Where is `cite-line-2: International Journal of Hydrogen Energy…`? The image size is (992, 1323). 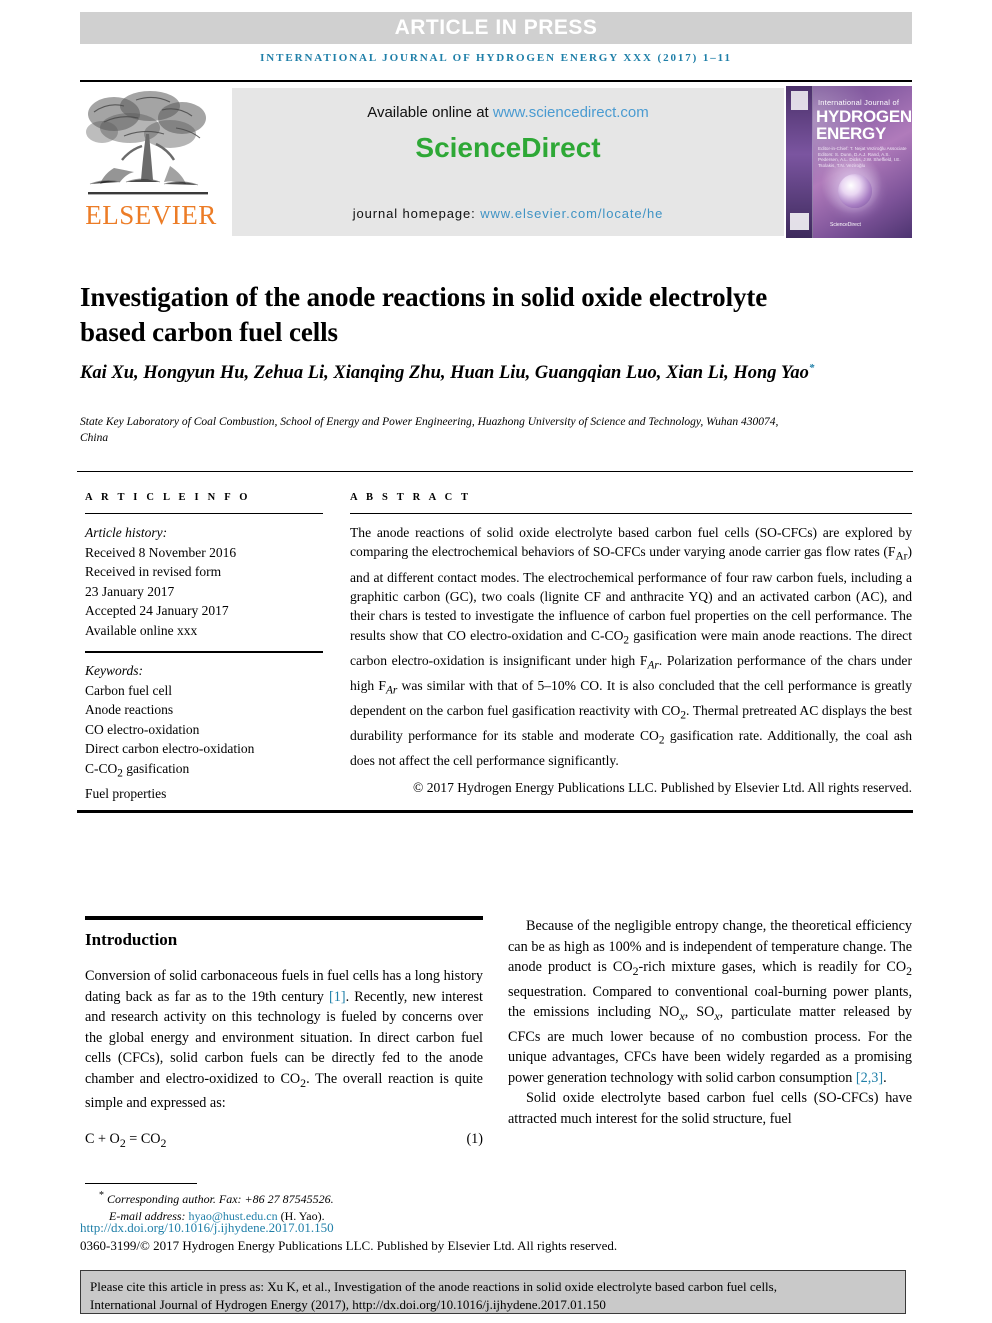 cite-line-2: International Journal of Hydrogen Energy… is located at coordinates (348, 1304).